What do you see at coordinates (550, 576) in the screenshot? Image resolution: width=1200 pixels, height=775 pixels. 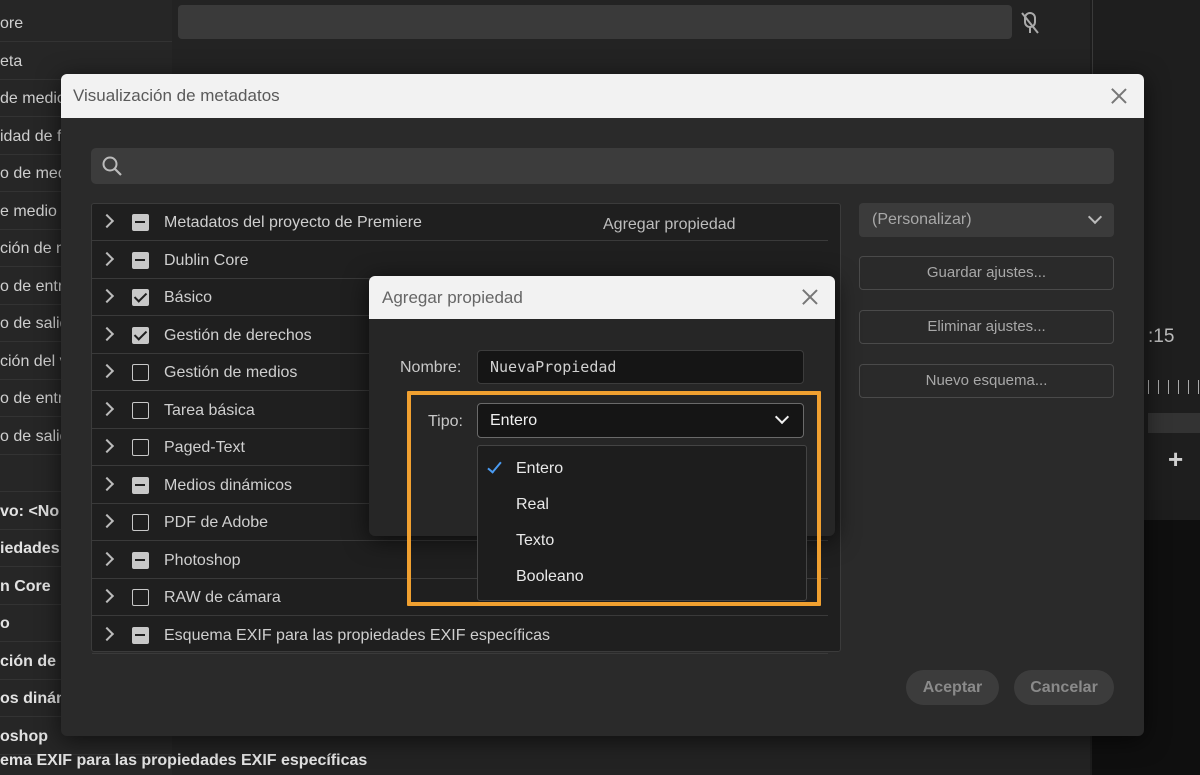 I see `type-option-label: Booleano` at bounding box center [550, 576].